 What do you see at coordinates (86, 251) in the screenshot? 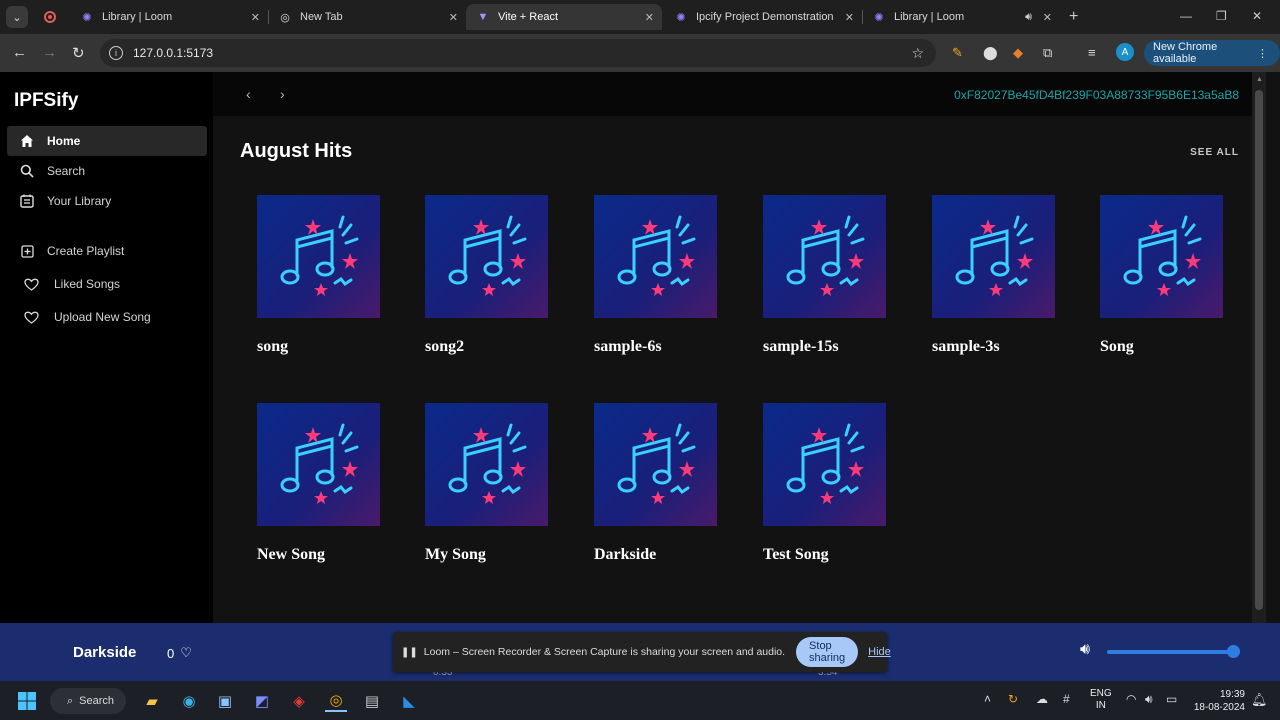
I see `sidebar-item-label: Create Playlist` at bounding box center [86, 251].